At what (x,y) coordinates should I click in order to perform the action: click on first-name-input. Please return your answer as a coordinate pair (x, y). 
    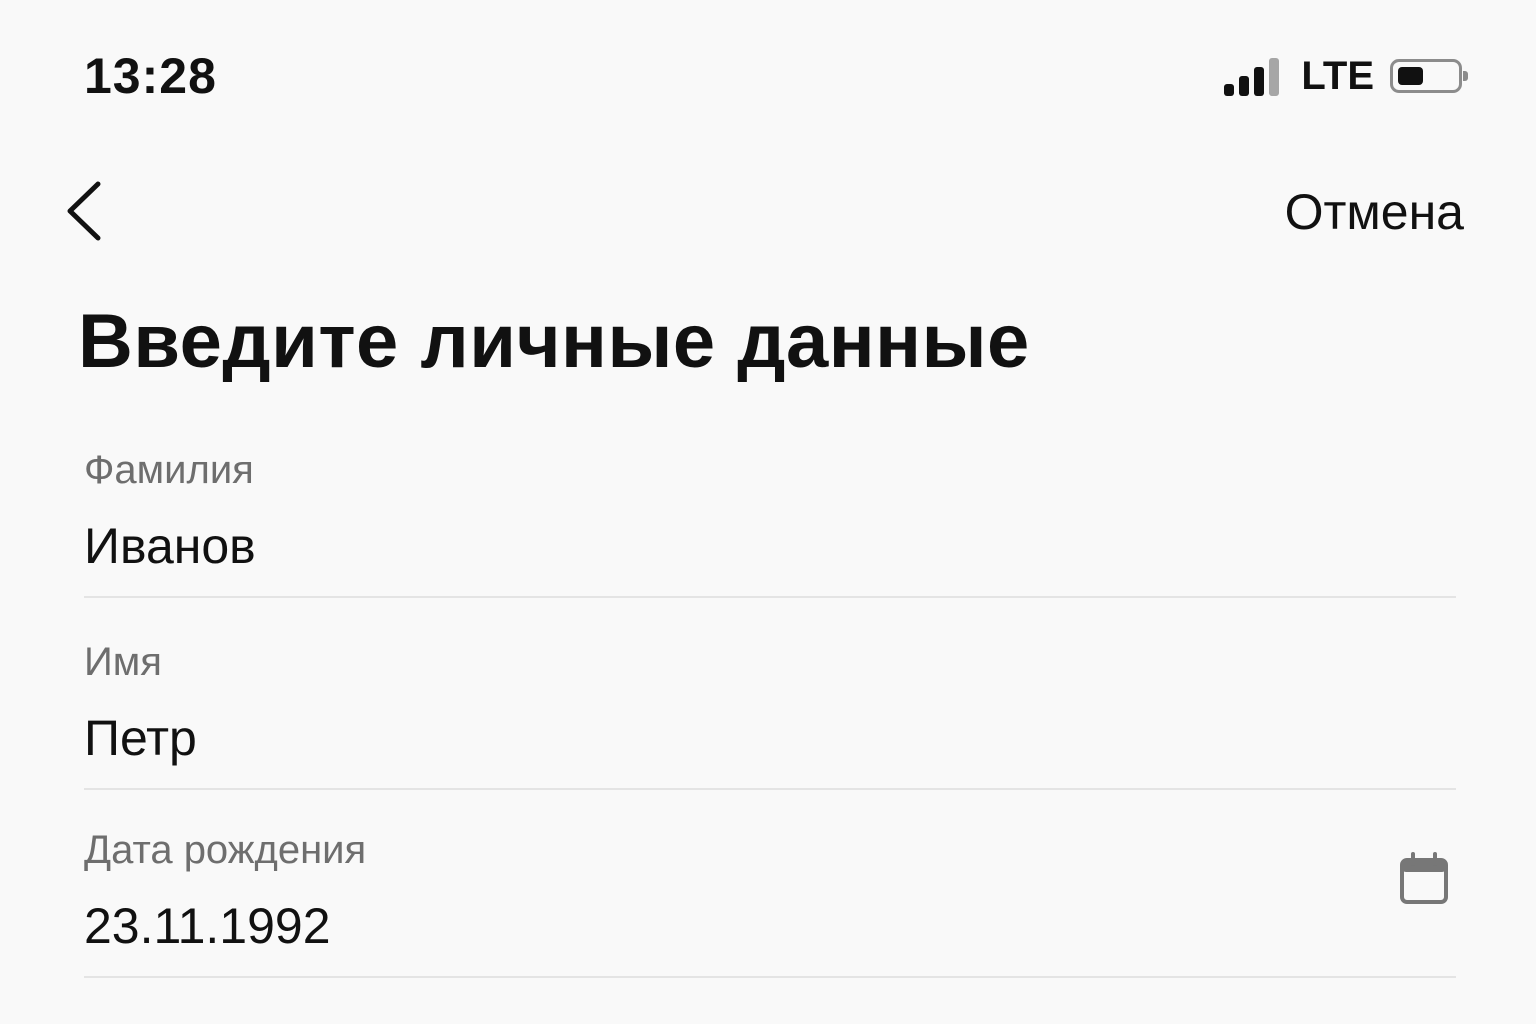
    Looking at the image, I should click on (684, 738).